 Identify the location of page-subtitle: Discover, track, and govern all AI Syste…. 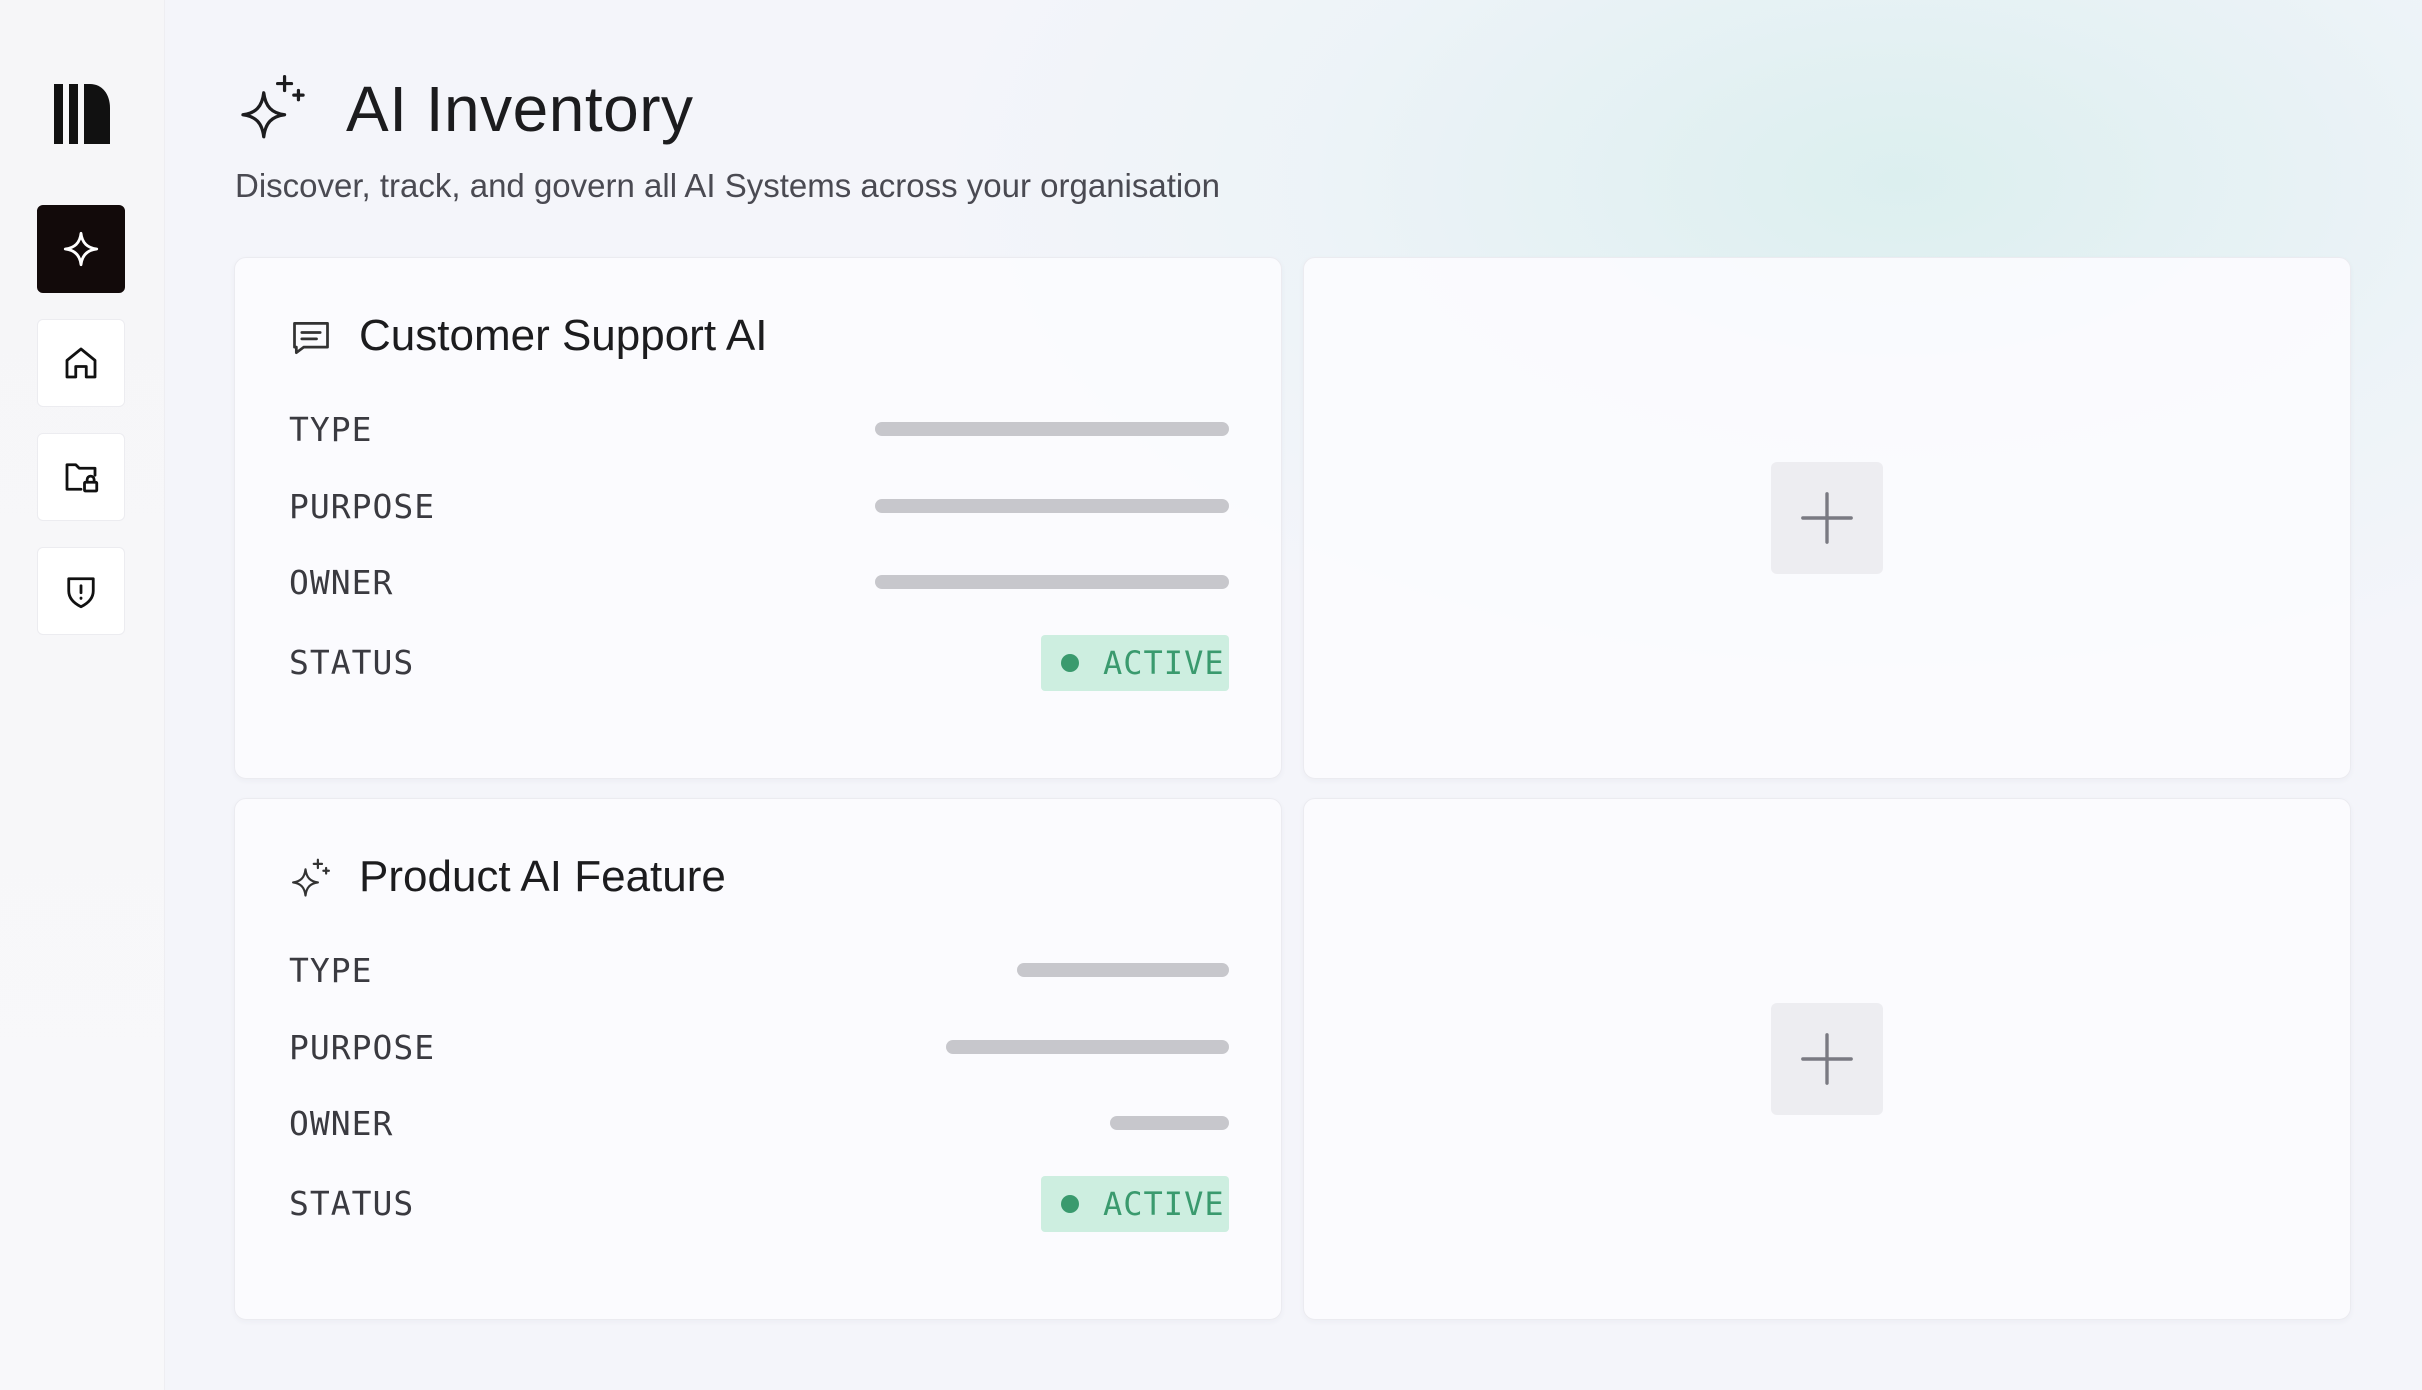
(727, 185).